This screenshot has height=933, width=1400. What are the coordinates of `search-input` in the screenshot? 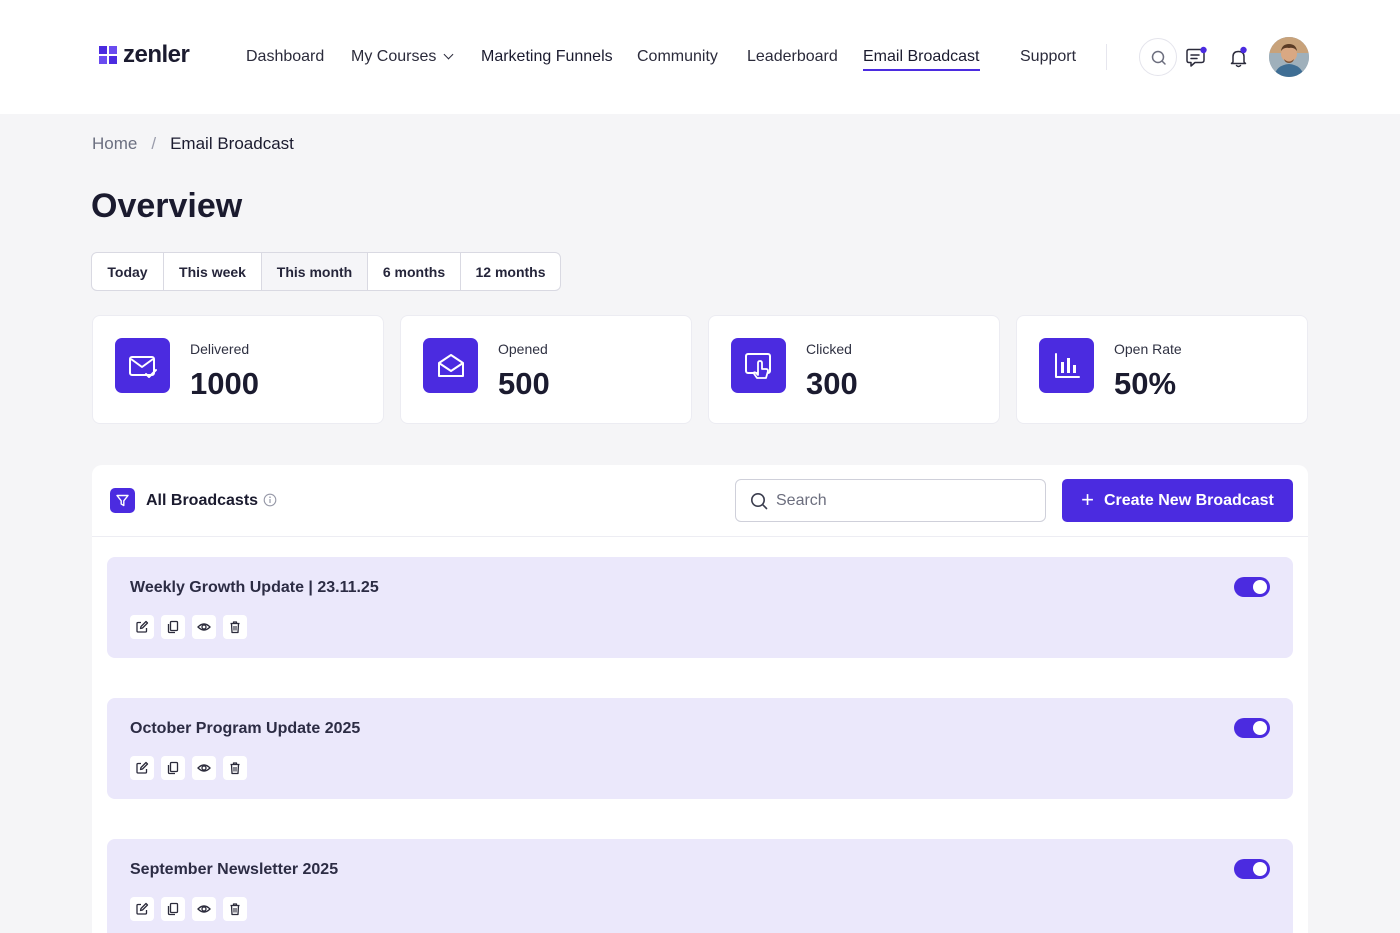 It's located at (906, 501).